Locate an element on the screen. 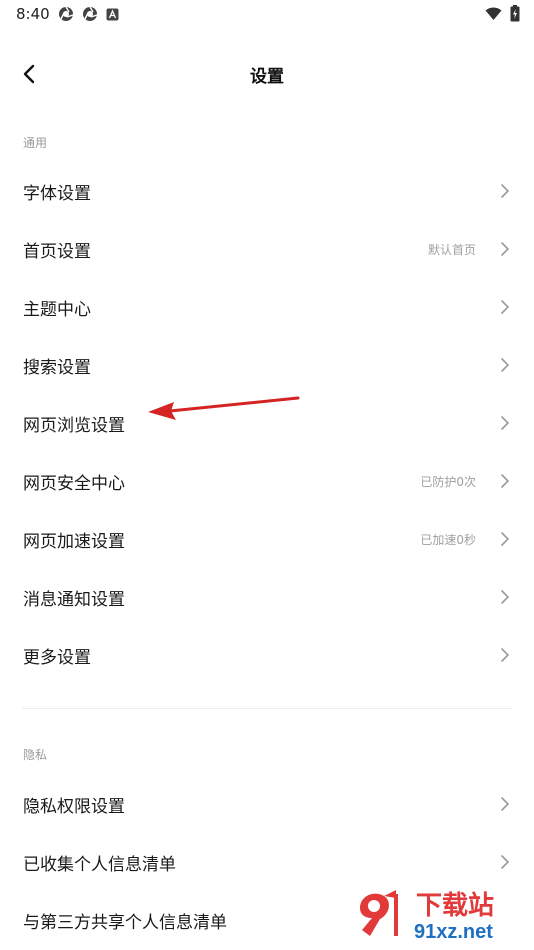  settings-item-homepage: 首页设置 默认首页 is located at coordinates (267, 249).